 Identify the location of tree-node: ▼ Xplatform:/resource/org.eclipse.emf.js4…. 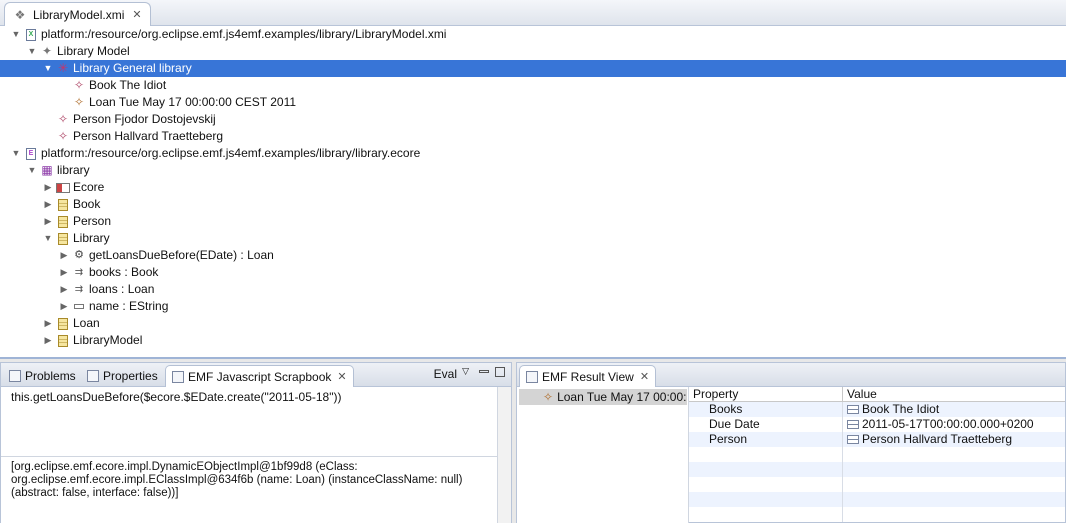
(533, 34).